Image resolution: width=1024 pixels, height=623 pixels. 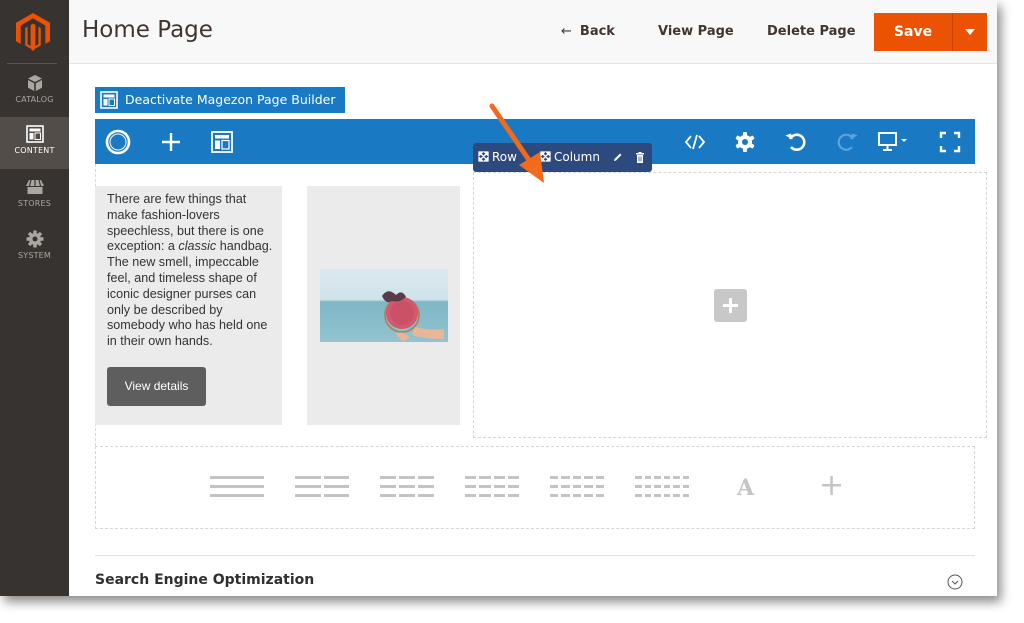 I want to click on undo-icon, so click(x=796, y=142).